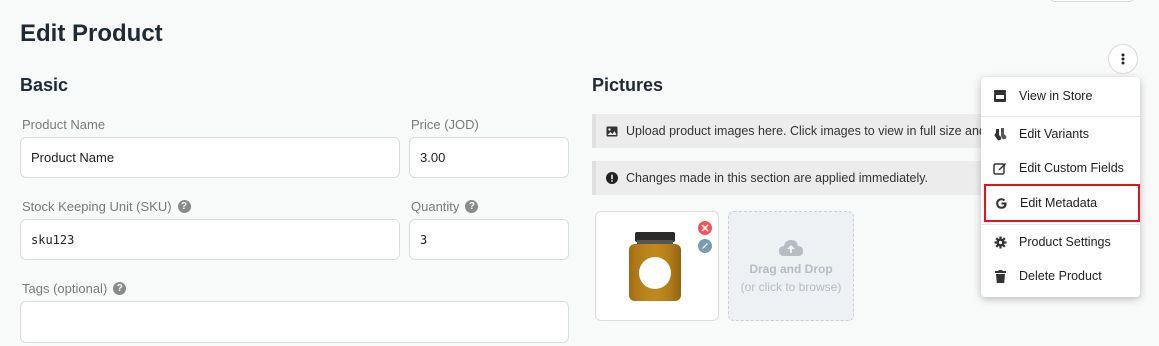 The height and width of the screenshot is (346, 1159). I want to click on basic-heading: Basic, so click(44, 85).